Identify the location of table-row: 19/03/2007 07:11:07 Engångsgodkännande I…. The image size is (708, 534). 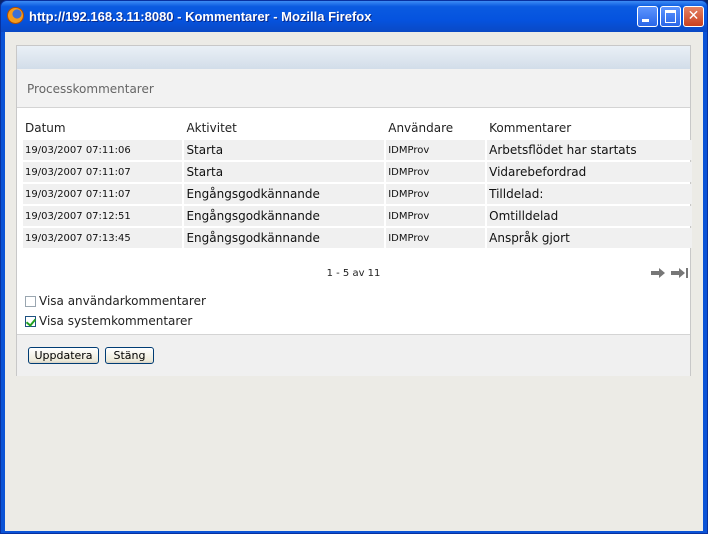
(357, 194).